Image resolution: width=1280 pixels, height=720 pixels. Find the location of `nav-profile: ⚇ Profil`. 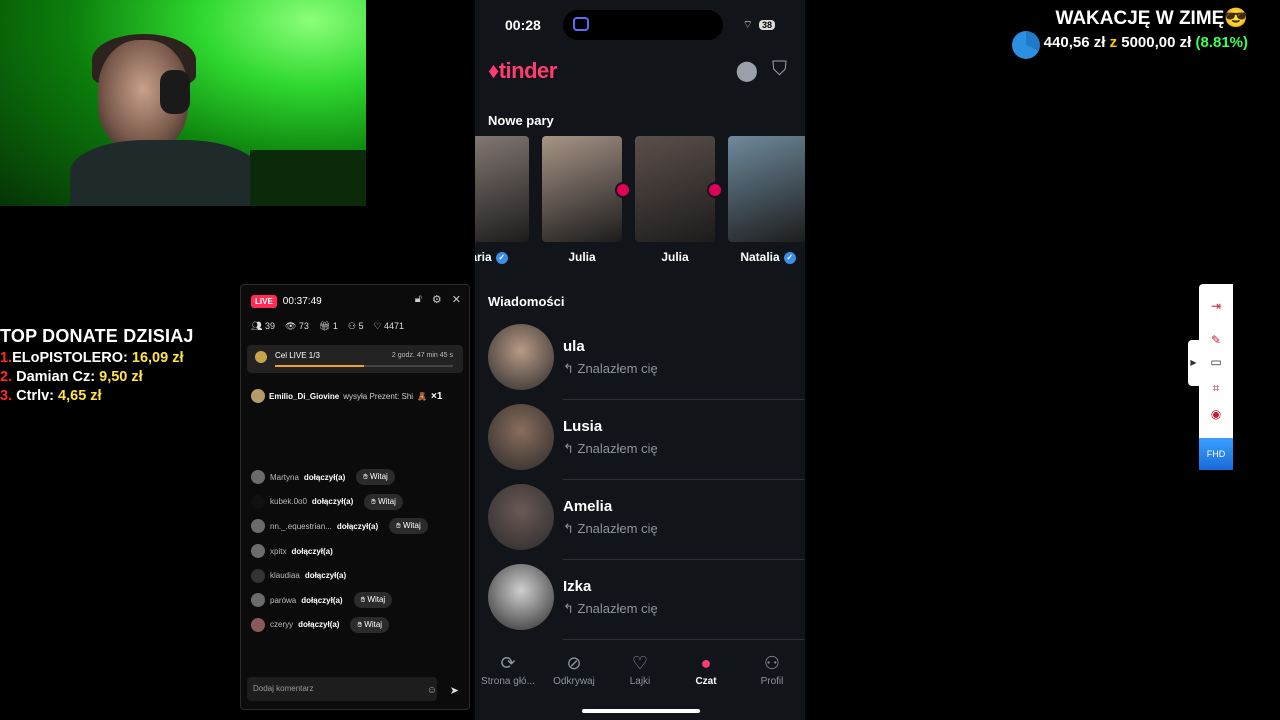

nav-profile: ⚇ Profil is located at coordinates (772, 675).